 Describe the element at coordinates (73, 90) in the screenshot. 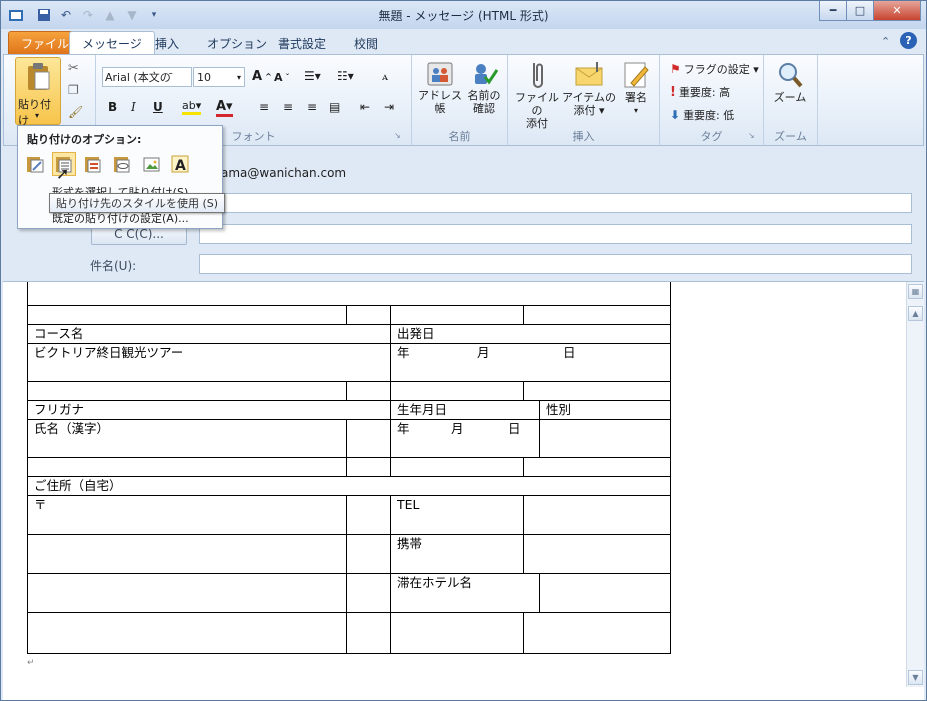

I see `copy-icon: ❐` at that location.